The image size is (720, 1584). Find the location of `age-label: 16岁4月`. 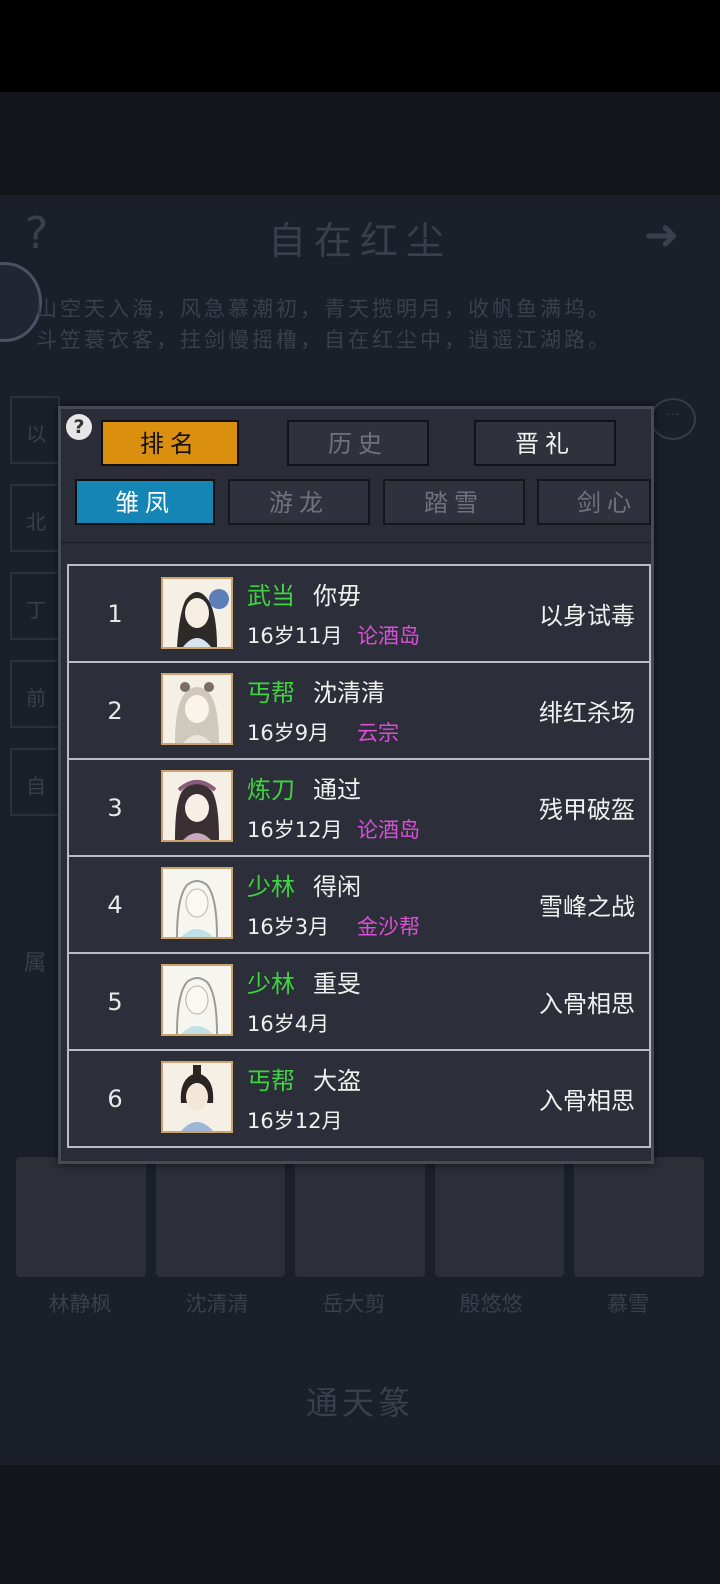

age-label: 16岁4月 is located at coordinates (288, 1024).